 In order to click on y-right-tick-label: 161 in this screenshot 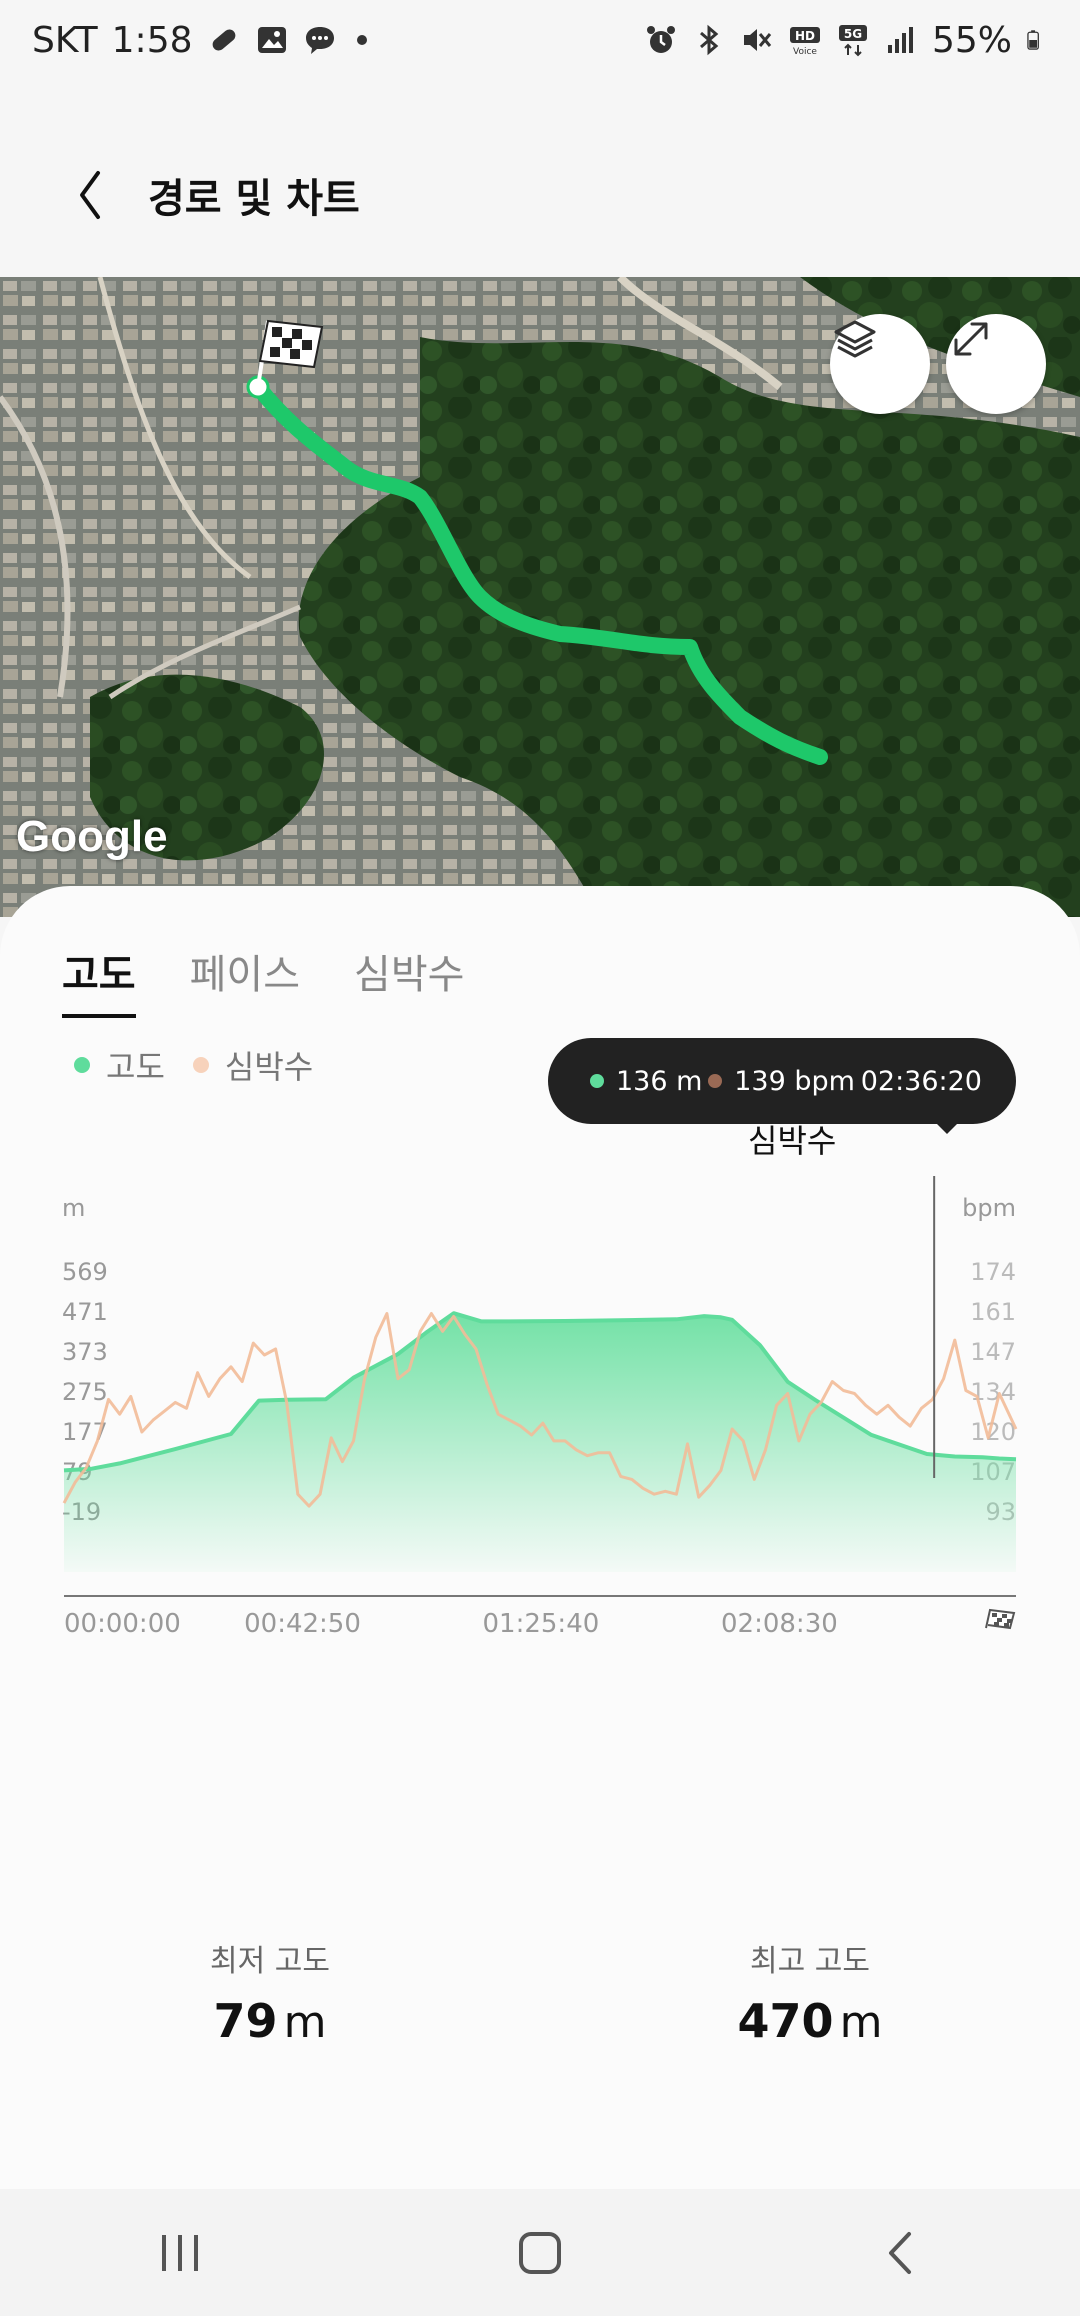, I will do `click(993, 1312)`.